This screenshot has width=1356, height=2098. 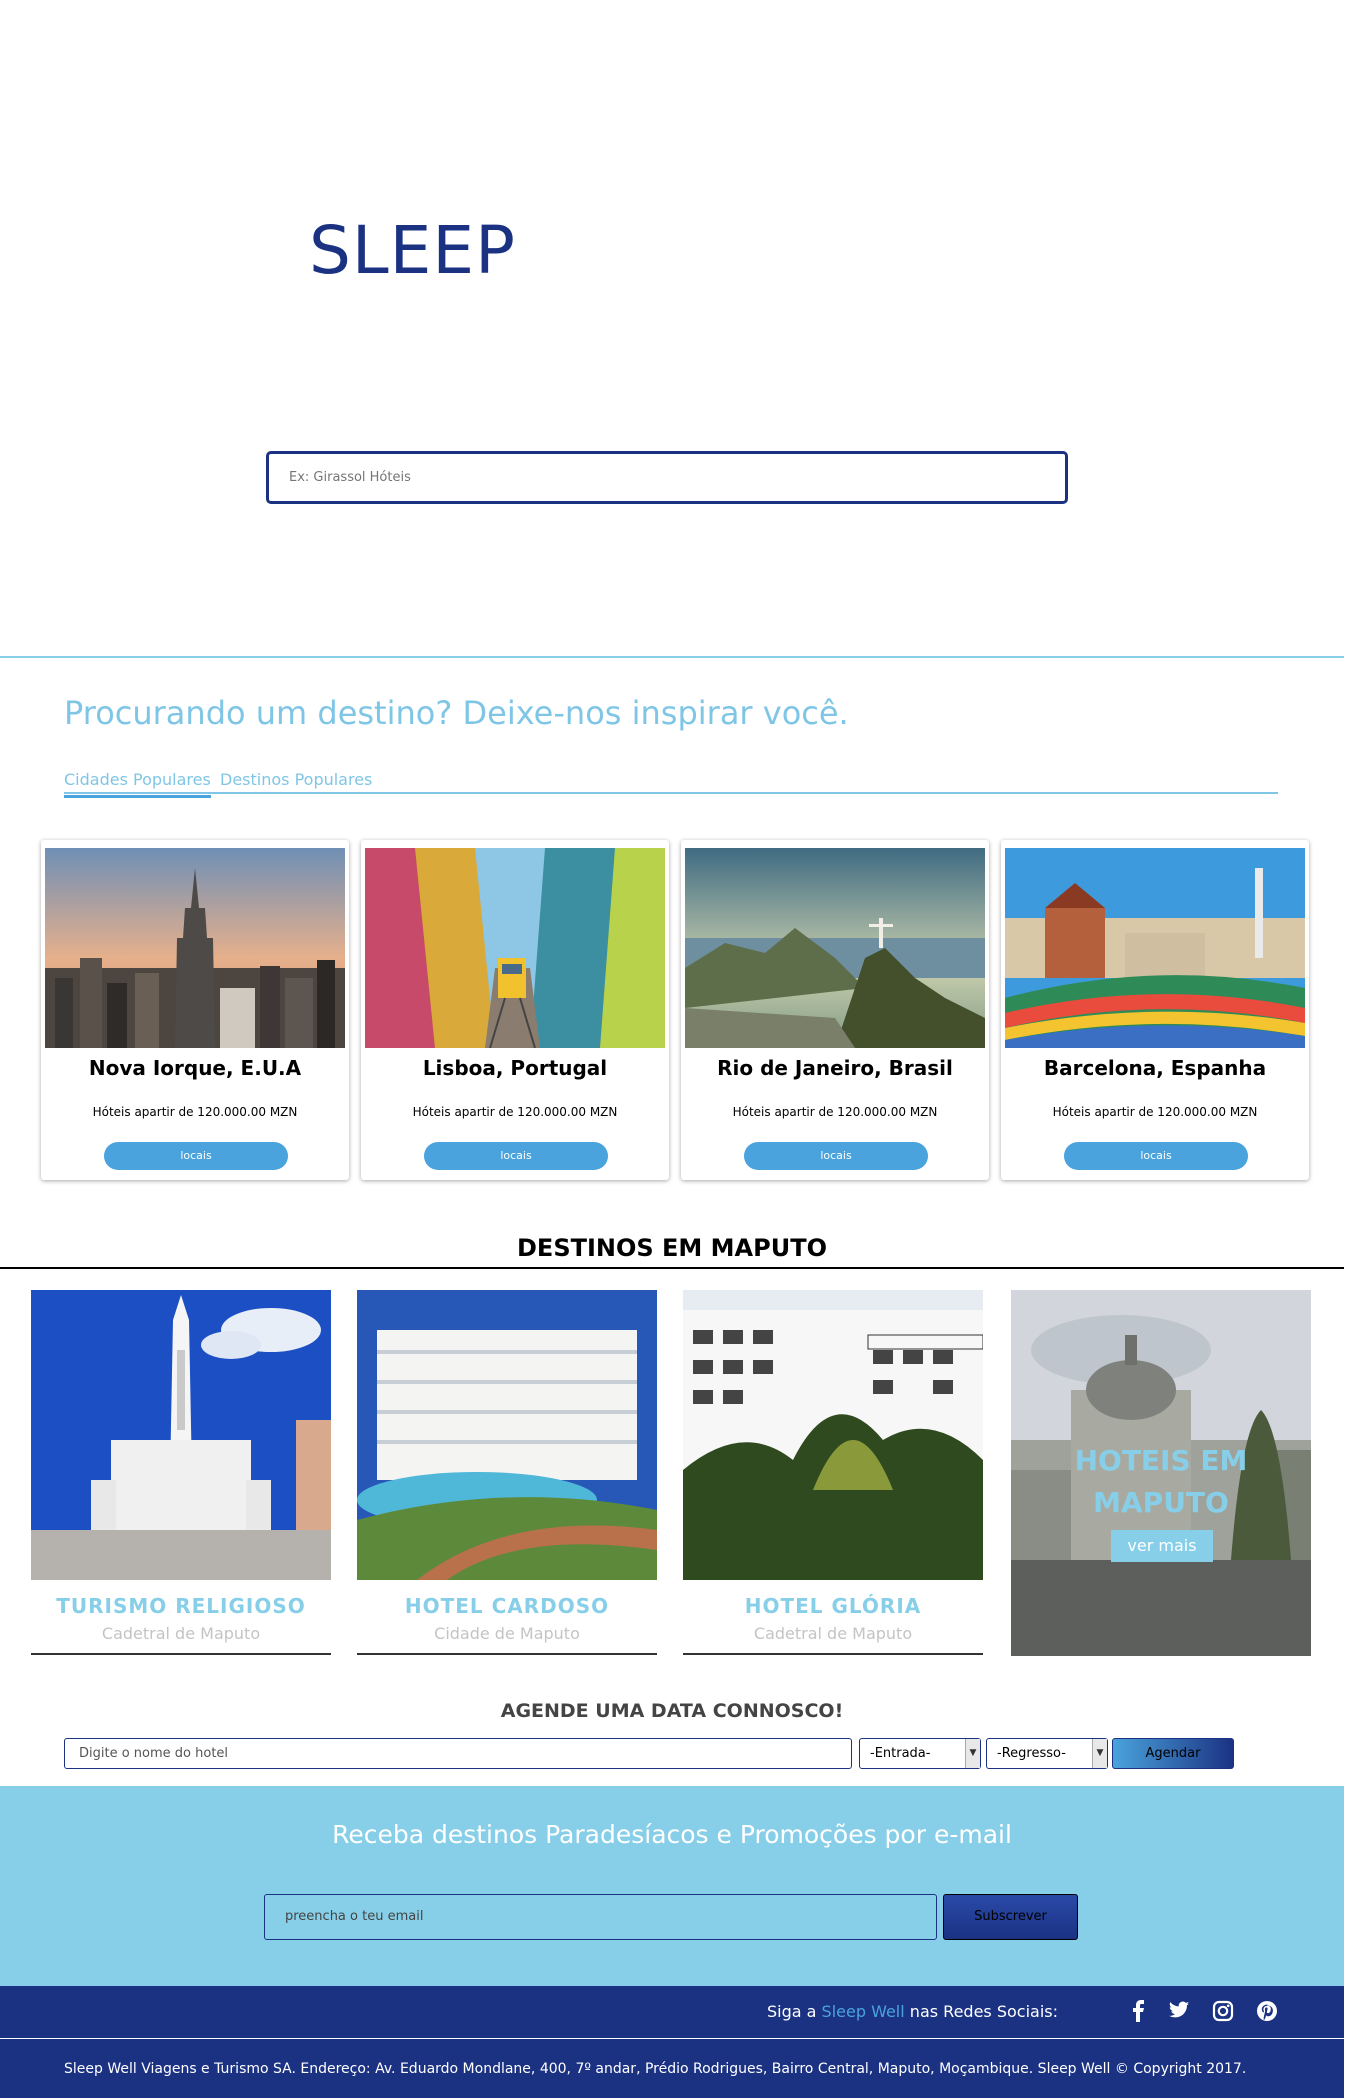 I want to click on tab-destinos-populares: Destinos Populares, so click(x=296, y=779).